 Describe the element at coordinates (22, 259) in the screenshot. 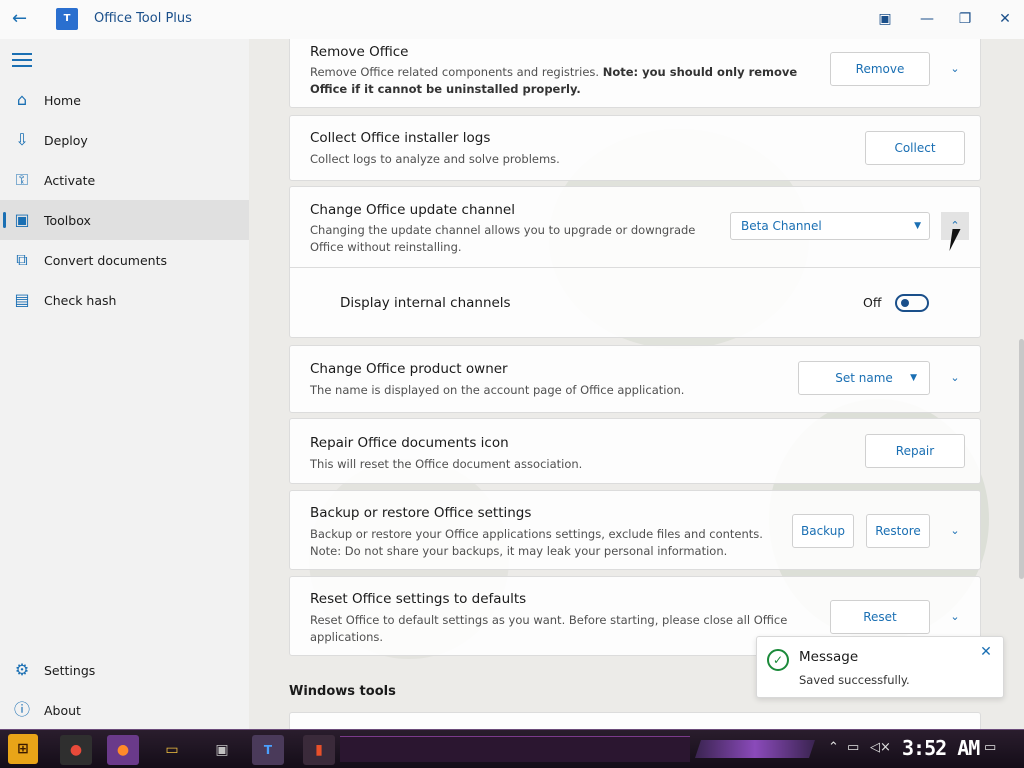

I see `convert-icon: ⧉` at that location.